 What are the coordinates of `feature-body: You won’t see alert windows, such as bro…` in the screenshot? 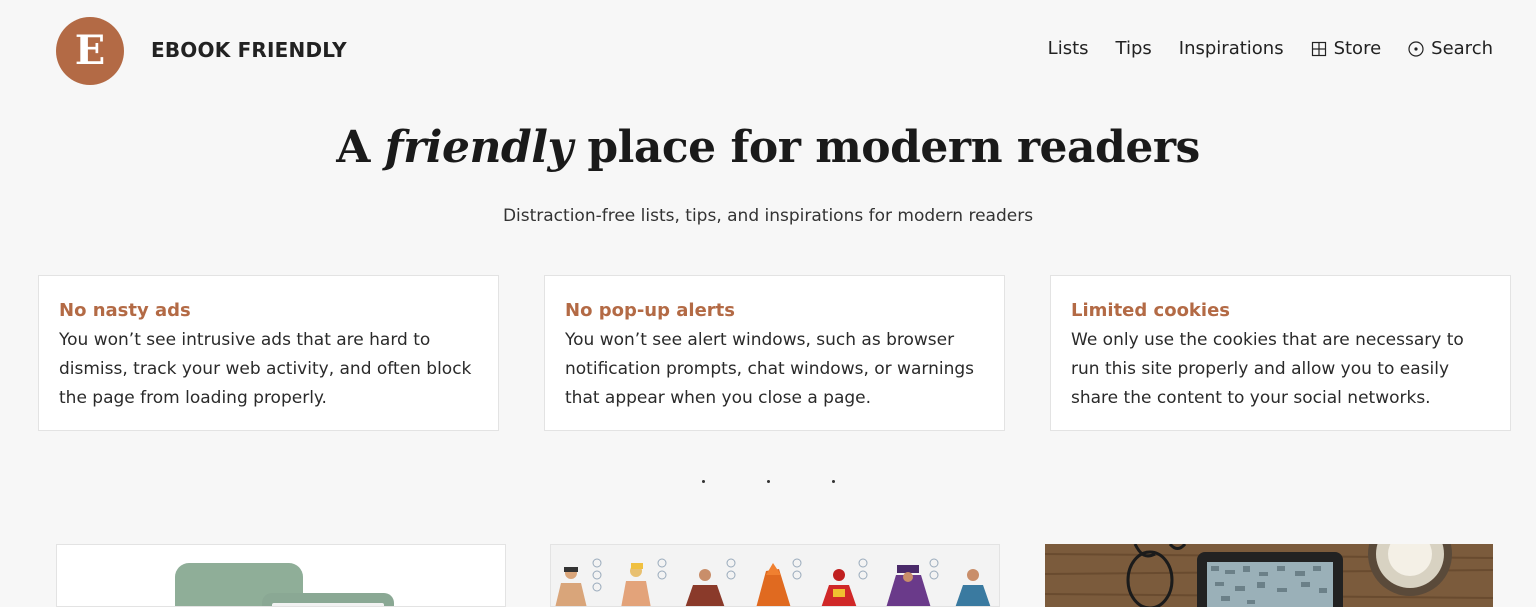 It's located at (769, 369).